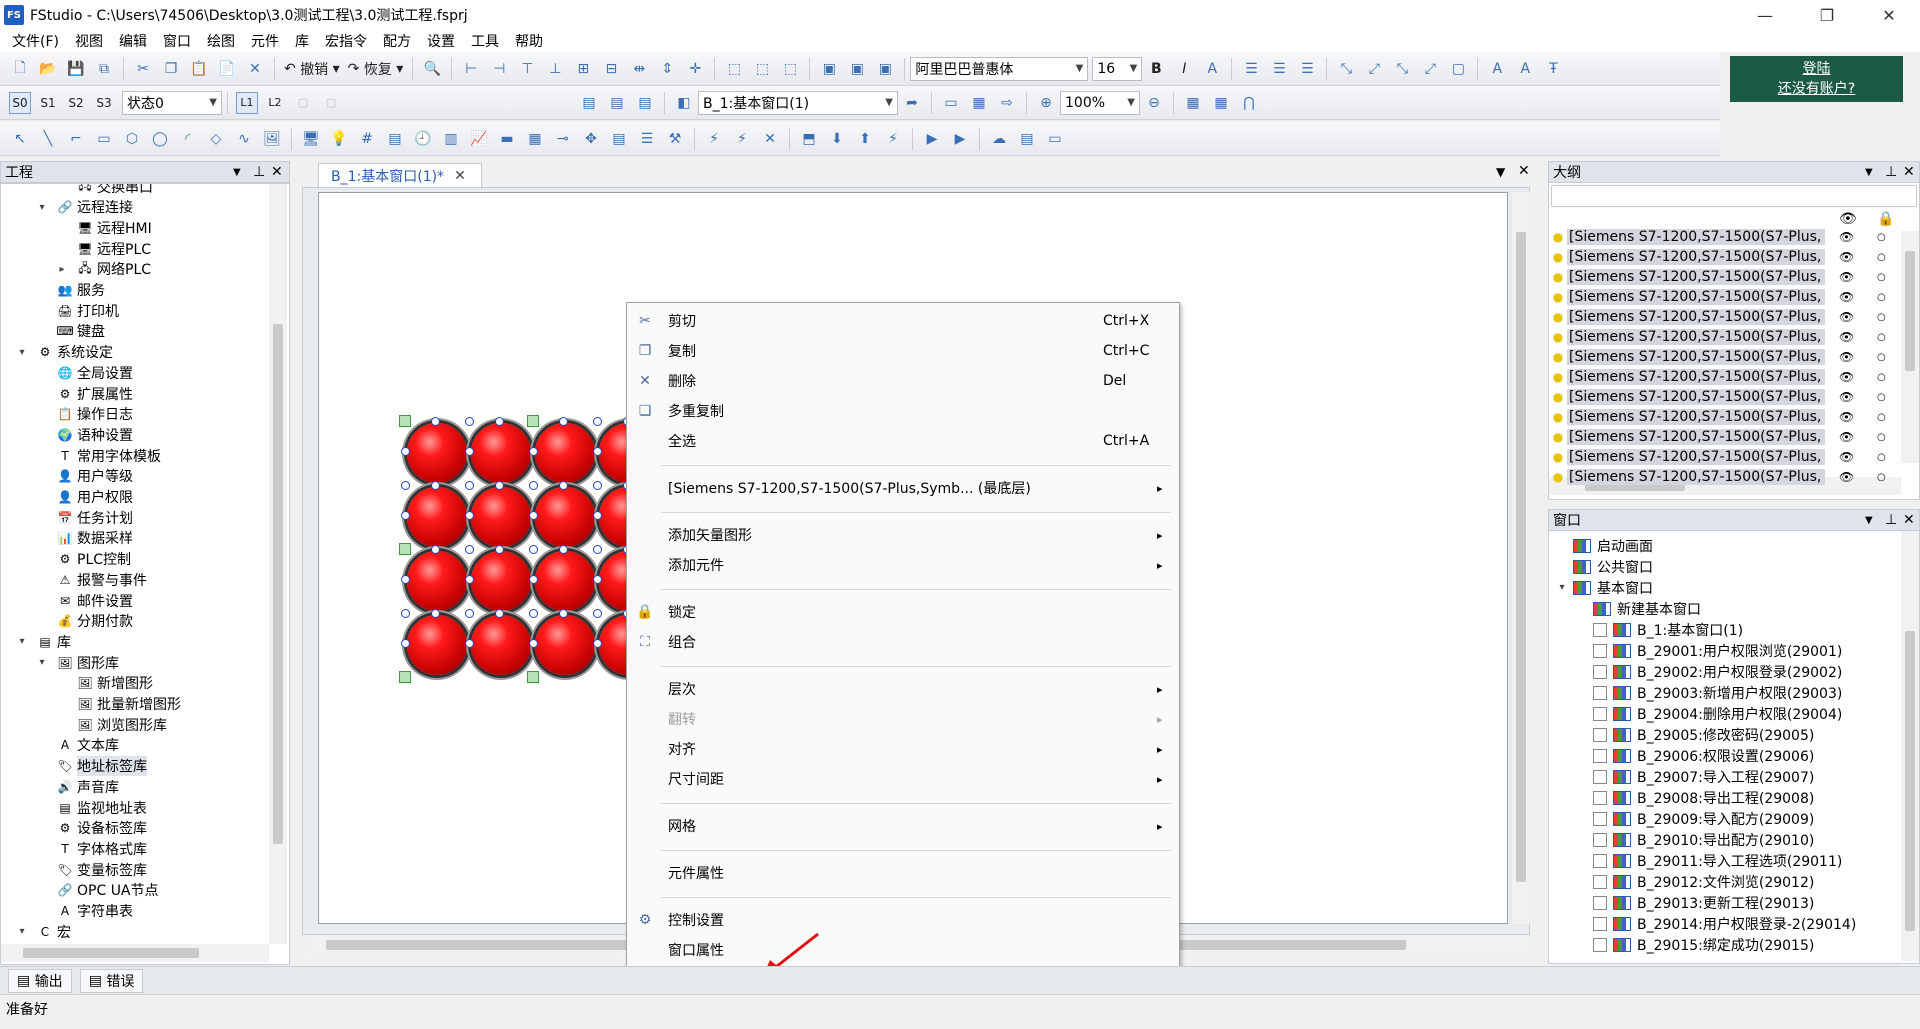  Describe the element at coordinates (88, 310) in the screenshot. I see `tree-item: 🖨 打印机` at that location.